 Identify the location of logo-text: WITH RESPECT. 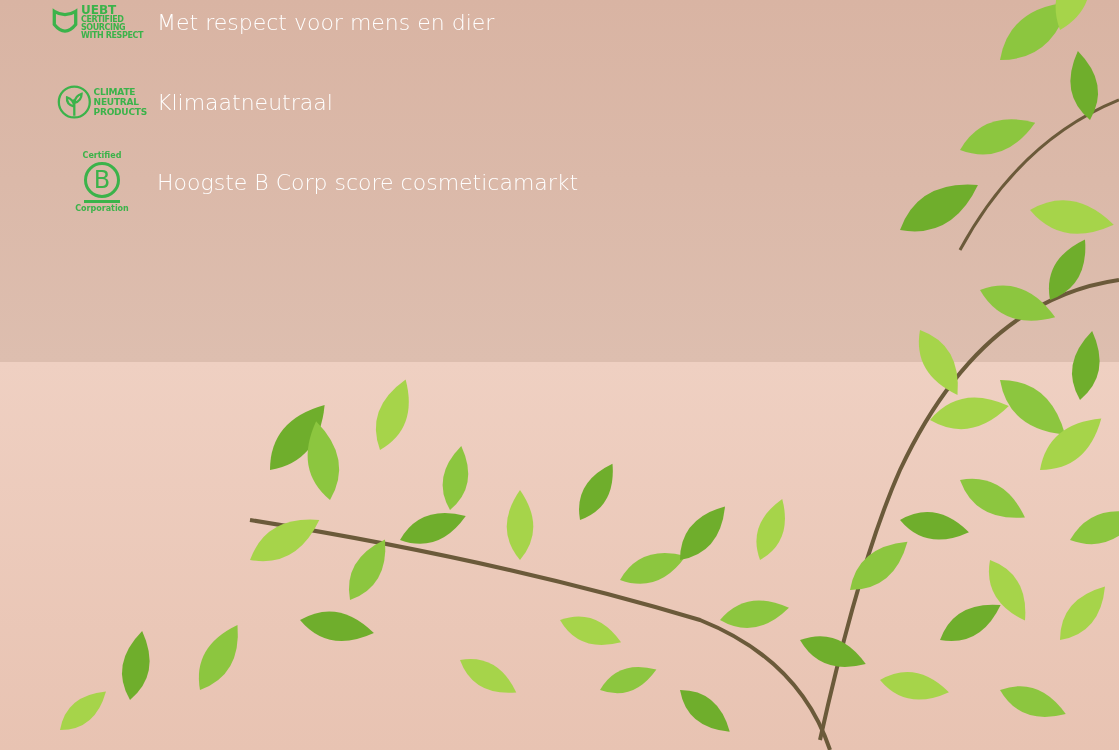
(112, 36).